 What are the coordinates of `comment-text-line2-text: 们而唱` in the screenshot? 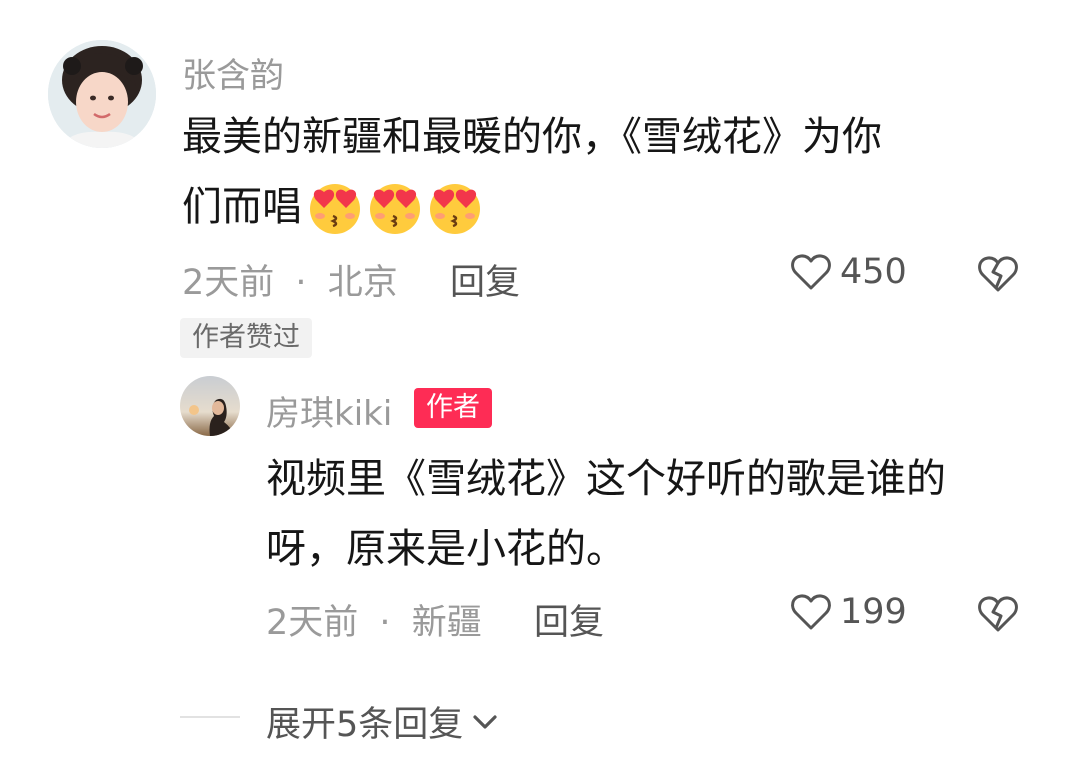 It's located at (242, 207).